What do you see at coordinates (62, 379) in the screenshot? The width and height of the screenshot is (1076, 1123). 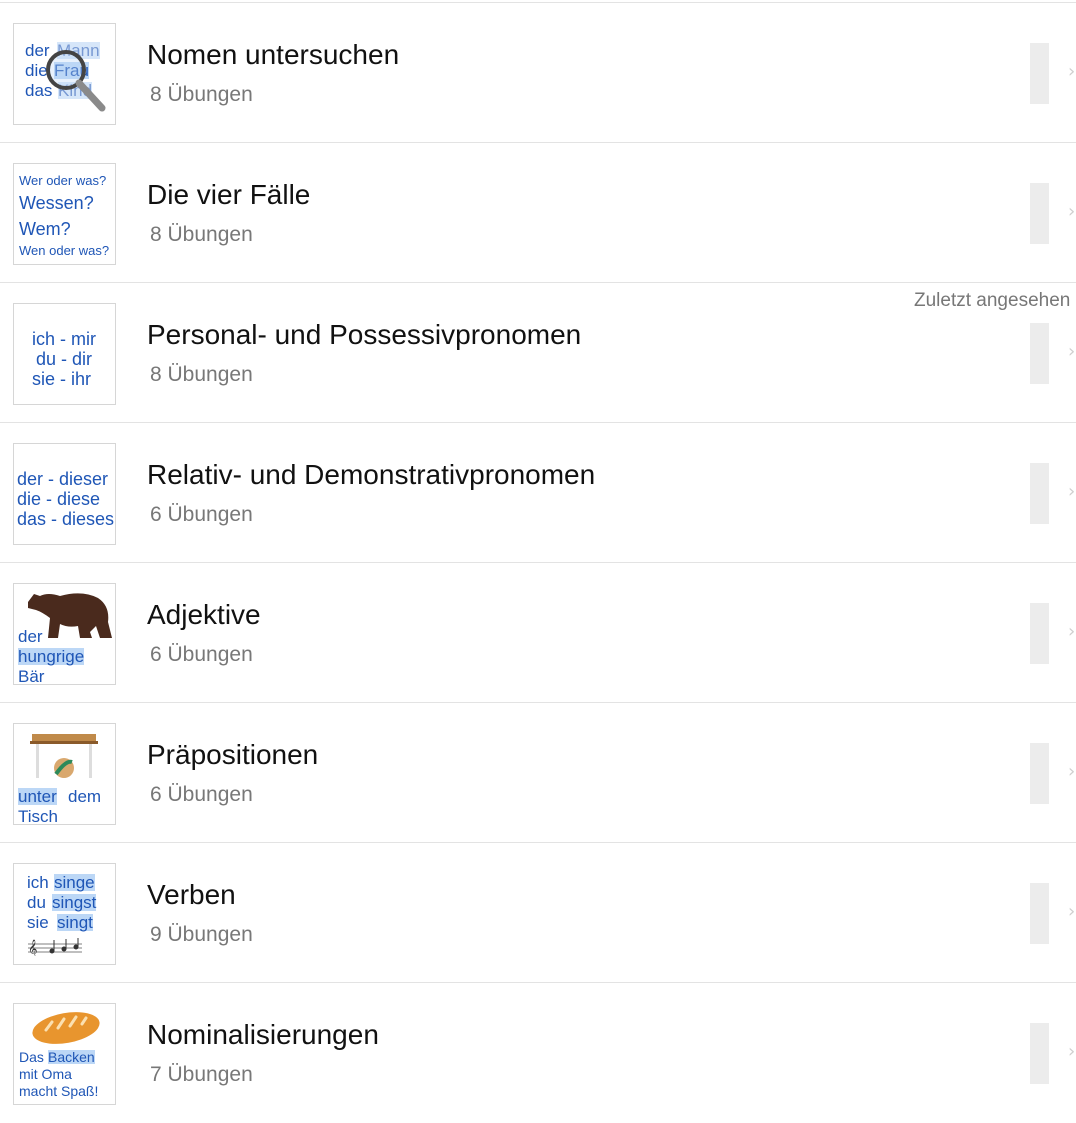 I see `thumb-text: sie - ihr` at bounding box center [62, 379].